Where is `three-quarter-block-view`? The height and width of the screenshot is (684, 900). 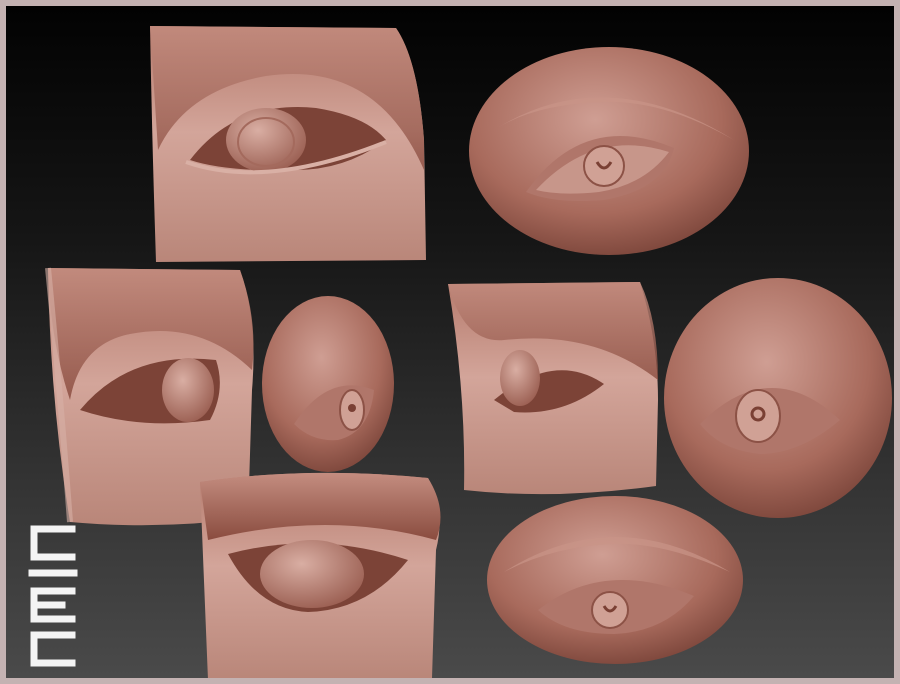 three-quarter-block-view is located at coordinates (553, 388).